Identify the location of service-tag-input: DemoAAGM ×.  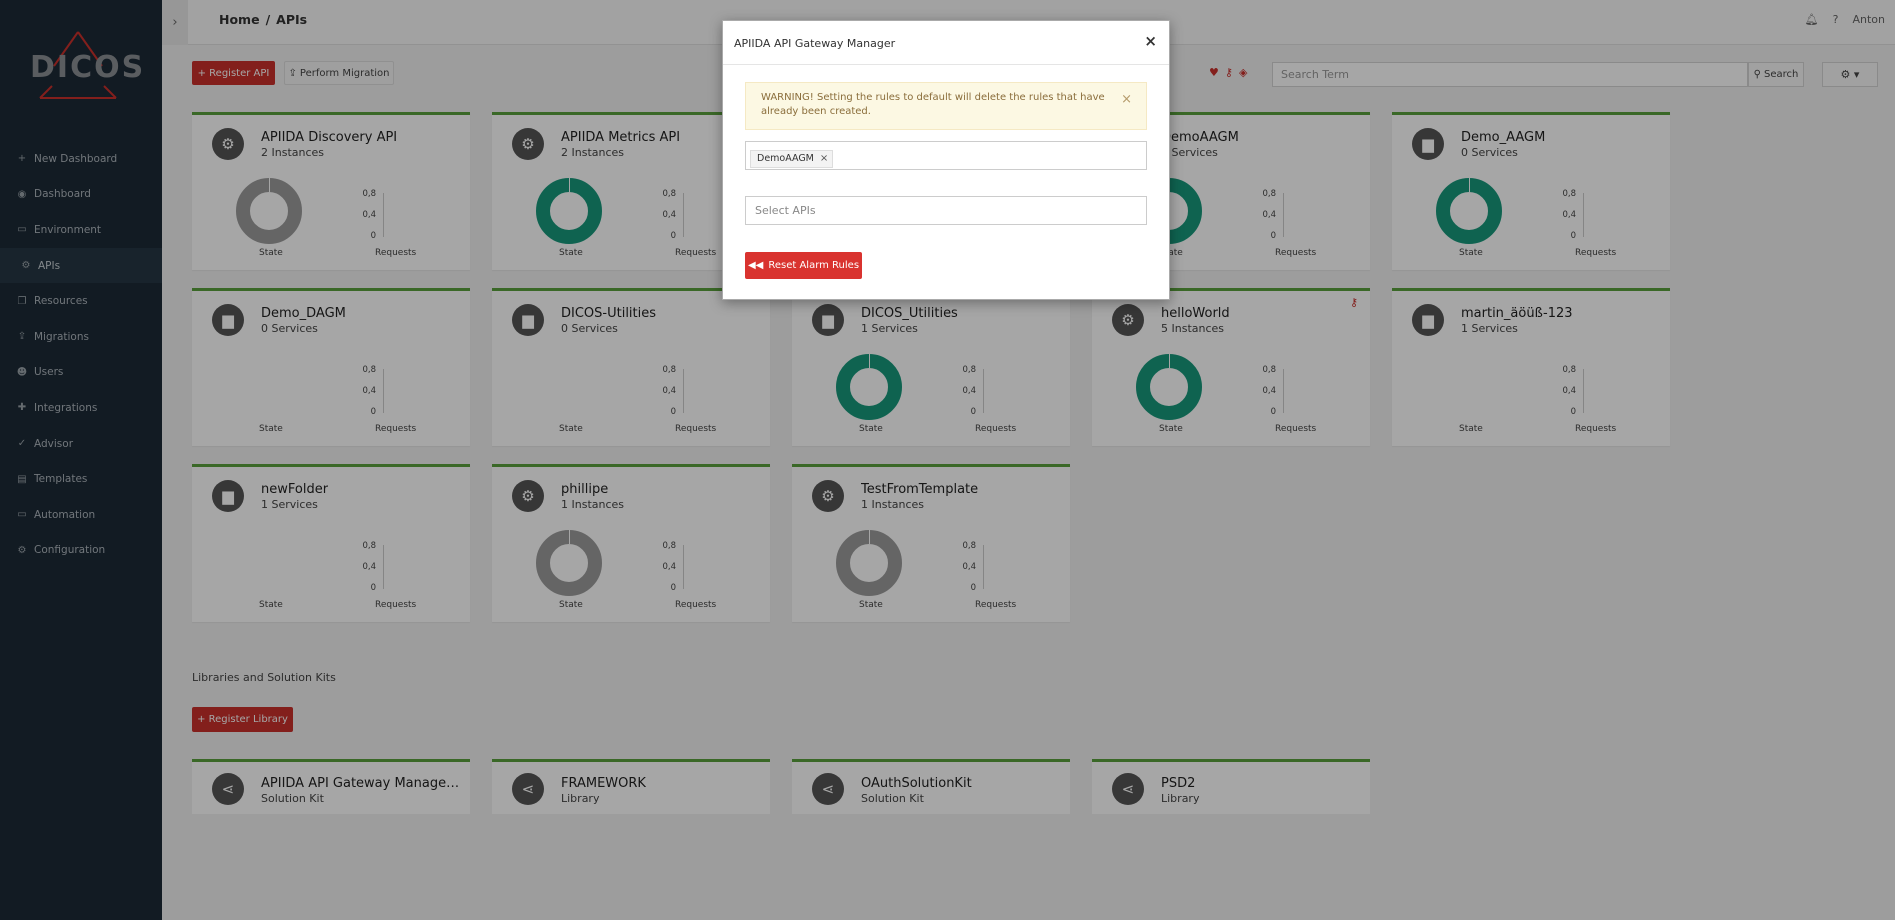
(946, 155).